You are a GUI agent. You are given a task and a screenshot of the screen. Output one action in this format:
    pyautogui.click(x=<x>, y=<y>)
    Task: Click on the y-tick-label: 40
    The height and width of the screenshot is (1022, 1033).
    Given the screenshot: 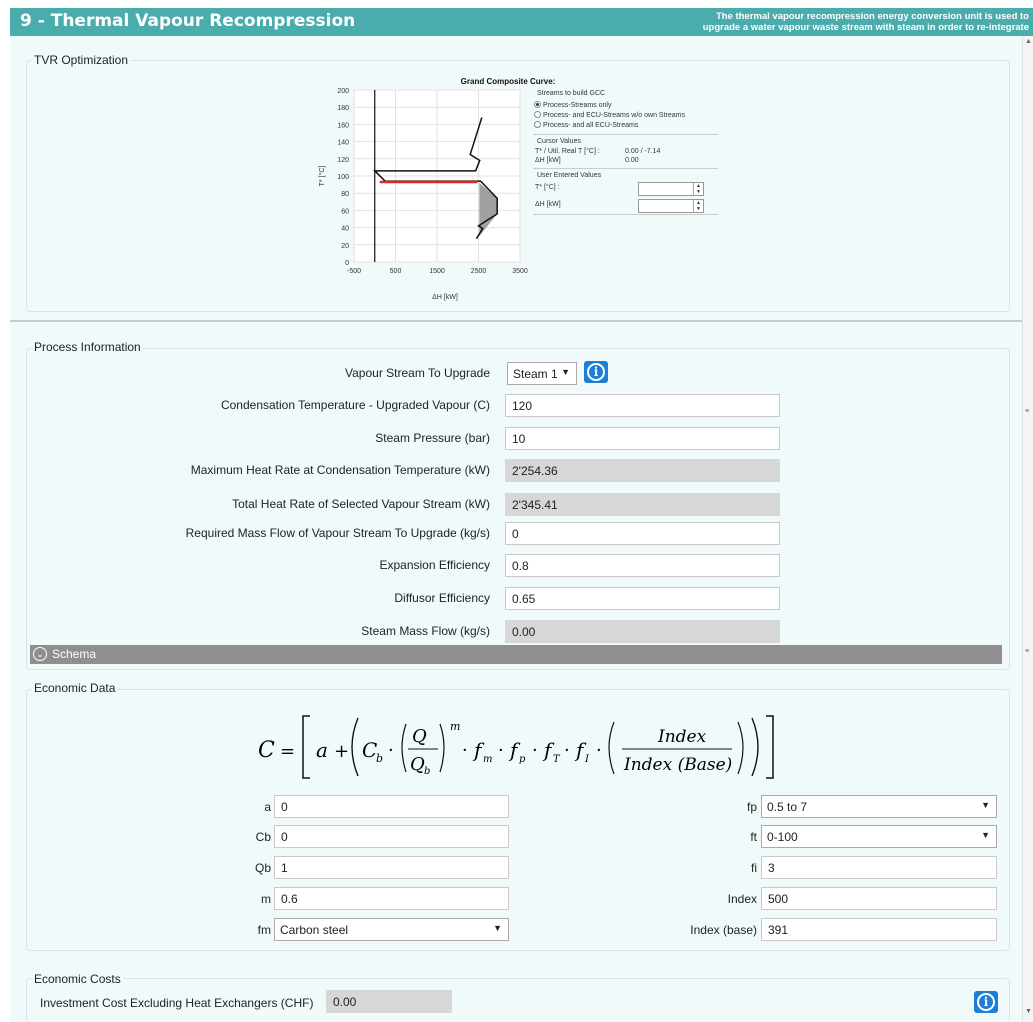 What is the action you would take?
    pyautogui.click(x=345, y=229)
    